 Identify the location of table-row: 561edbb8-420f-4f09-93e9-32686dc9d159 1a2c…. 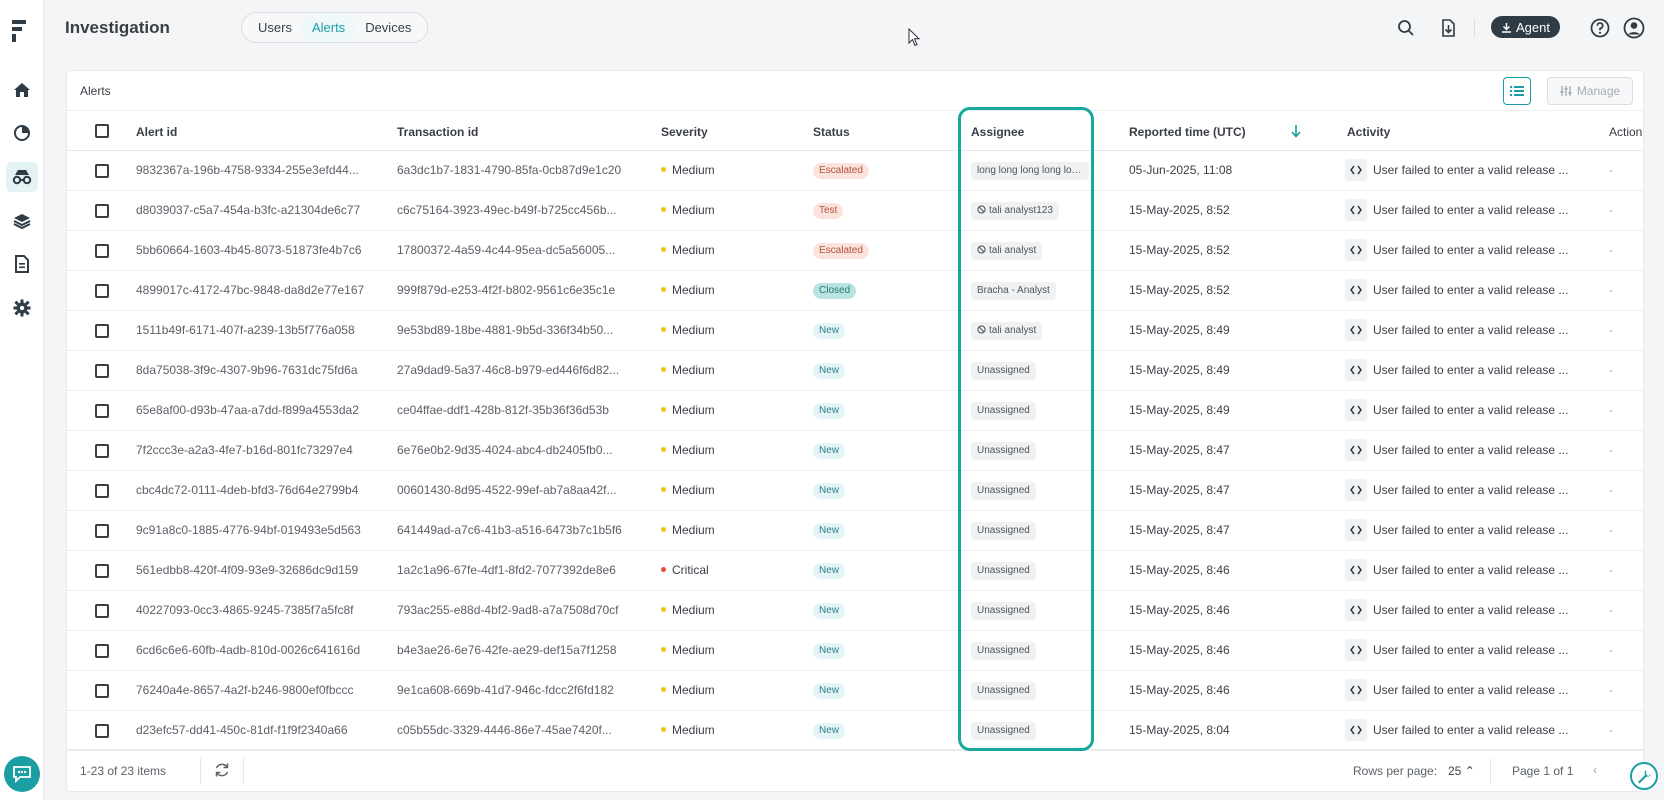
(855, 571).